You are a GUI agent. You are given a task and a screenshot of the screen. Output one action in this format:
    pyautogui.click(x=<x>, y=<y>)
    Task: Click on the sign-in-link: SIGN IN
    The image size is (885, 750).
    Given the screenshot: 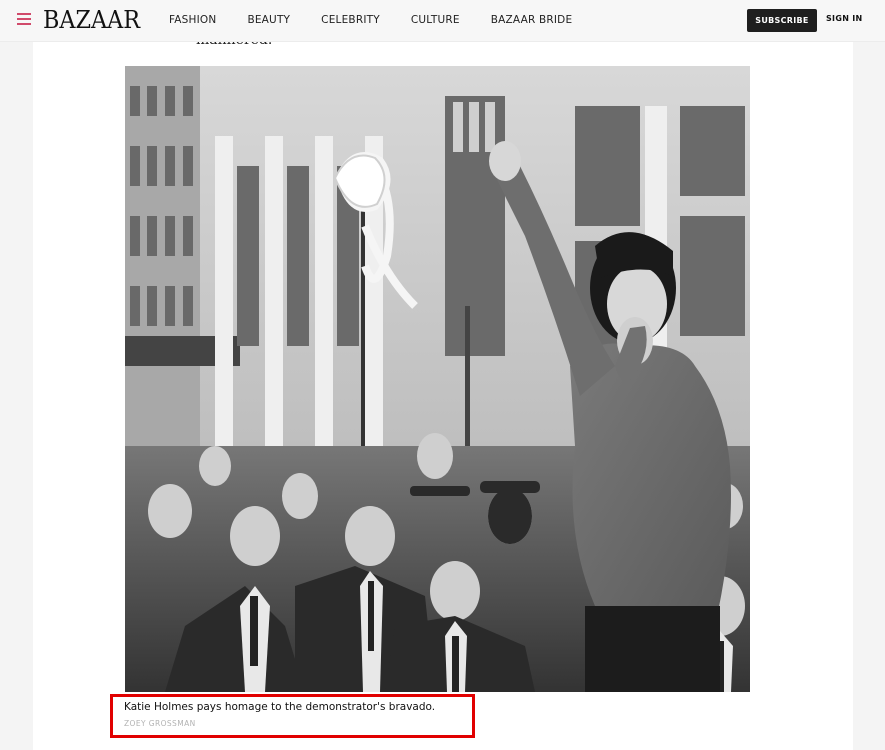 What is the action you would take?
    pyautogui.click(x=844, y=18)
    